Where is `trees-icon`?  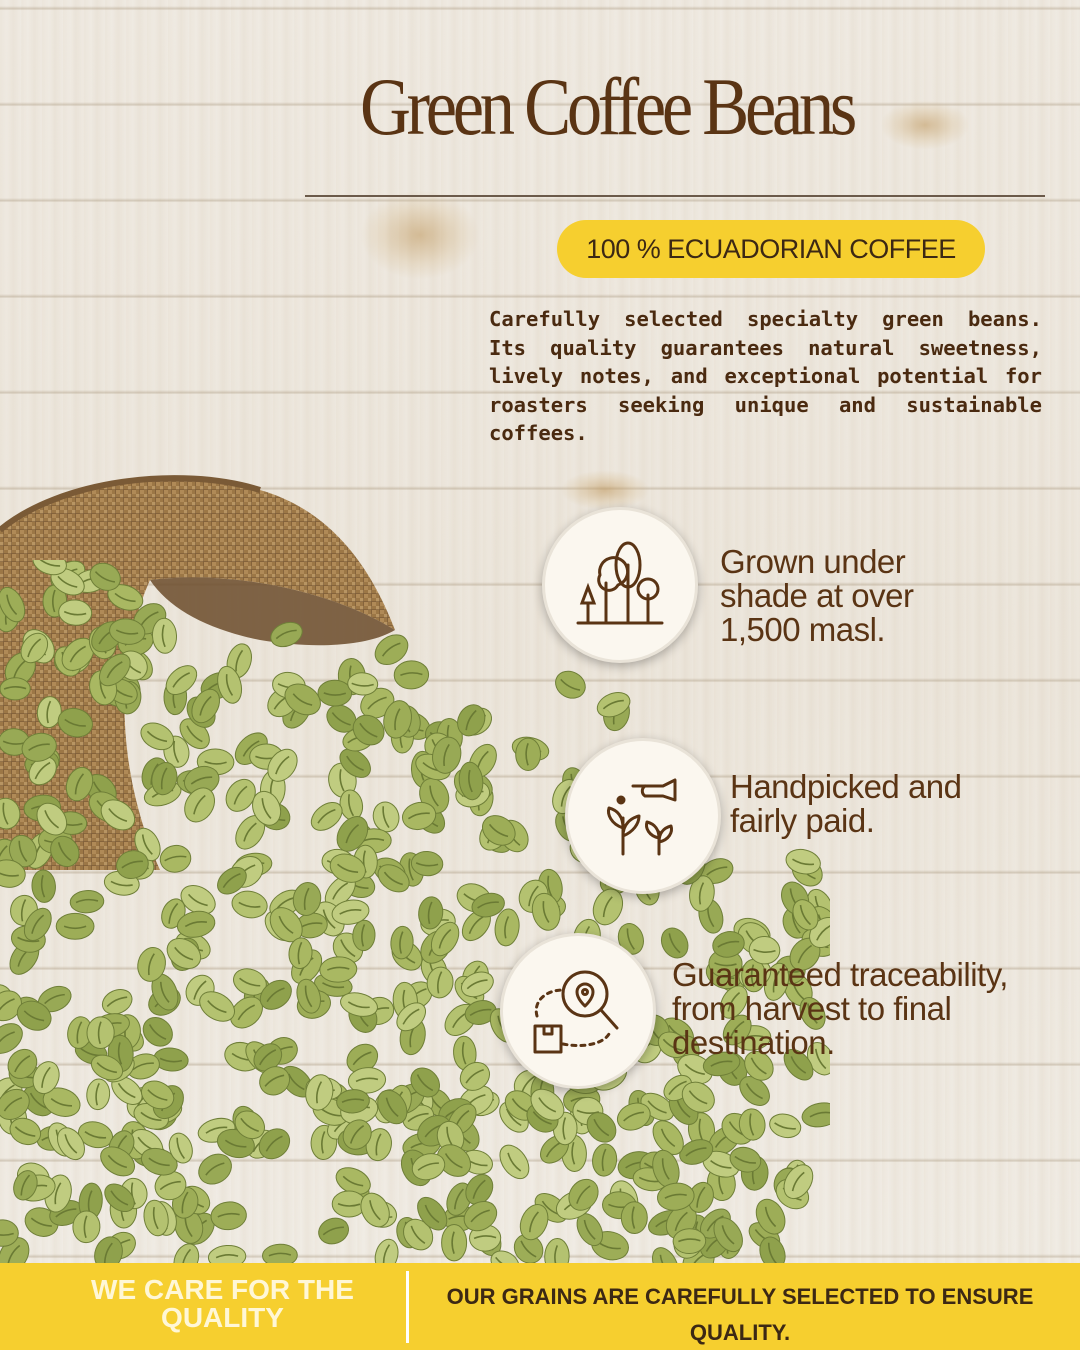 trees-icon is located at coordinates (620, 583).